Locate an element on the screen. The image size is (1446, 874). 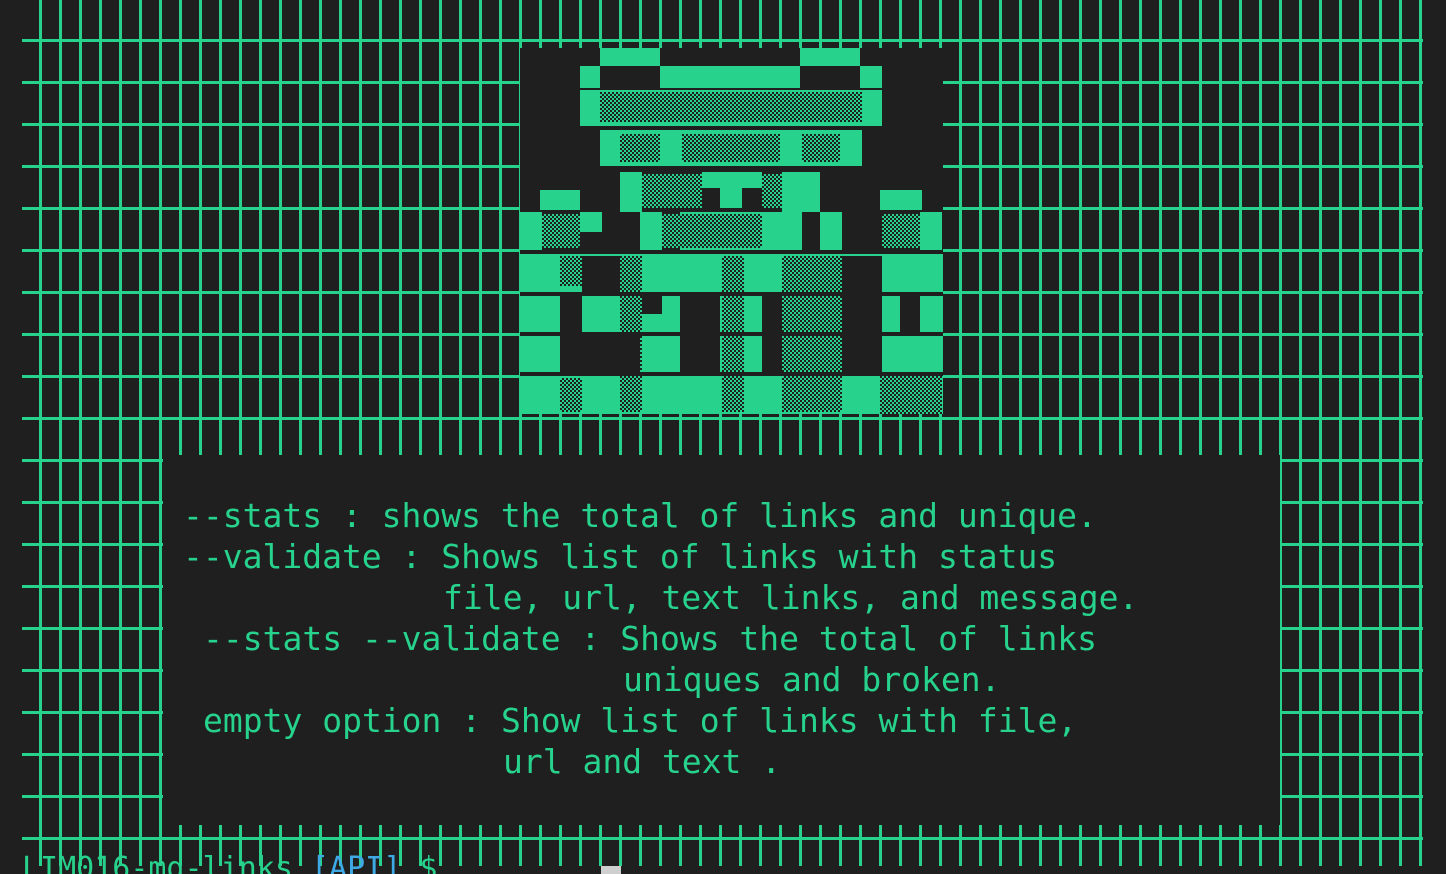
help-line-stats-validate-cont: uniques and broken. is located at coordinates (812, 679).